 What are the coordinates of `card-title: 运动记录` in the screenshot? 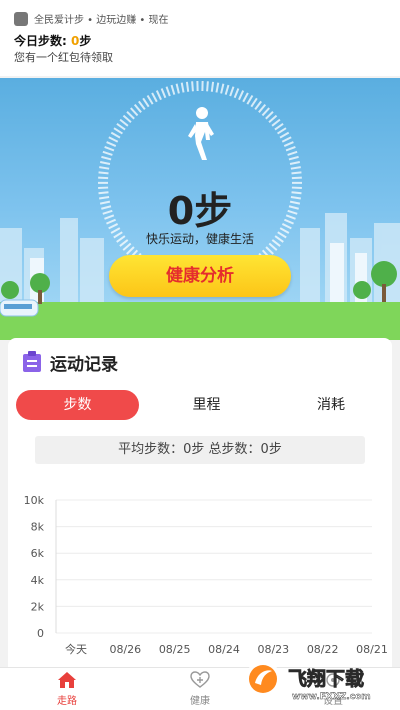 It's located at (84, 362).